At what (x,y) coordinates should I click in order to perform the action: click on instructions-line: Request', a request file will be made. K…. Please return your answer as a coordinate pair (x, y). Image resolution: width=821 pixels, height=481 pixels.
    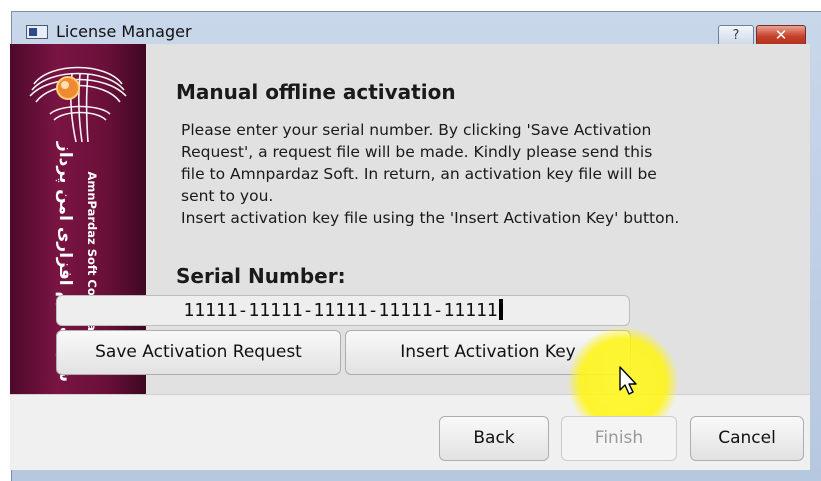
    Looking at the image, I should click on (417, 152).